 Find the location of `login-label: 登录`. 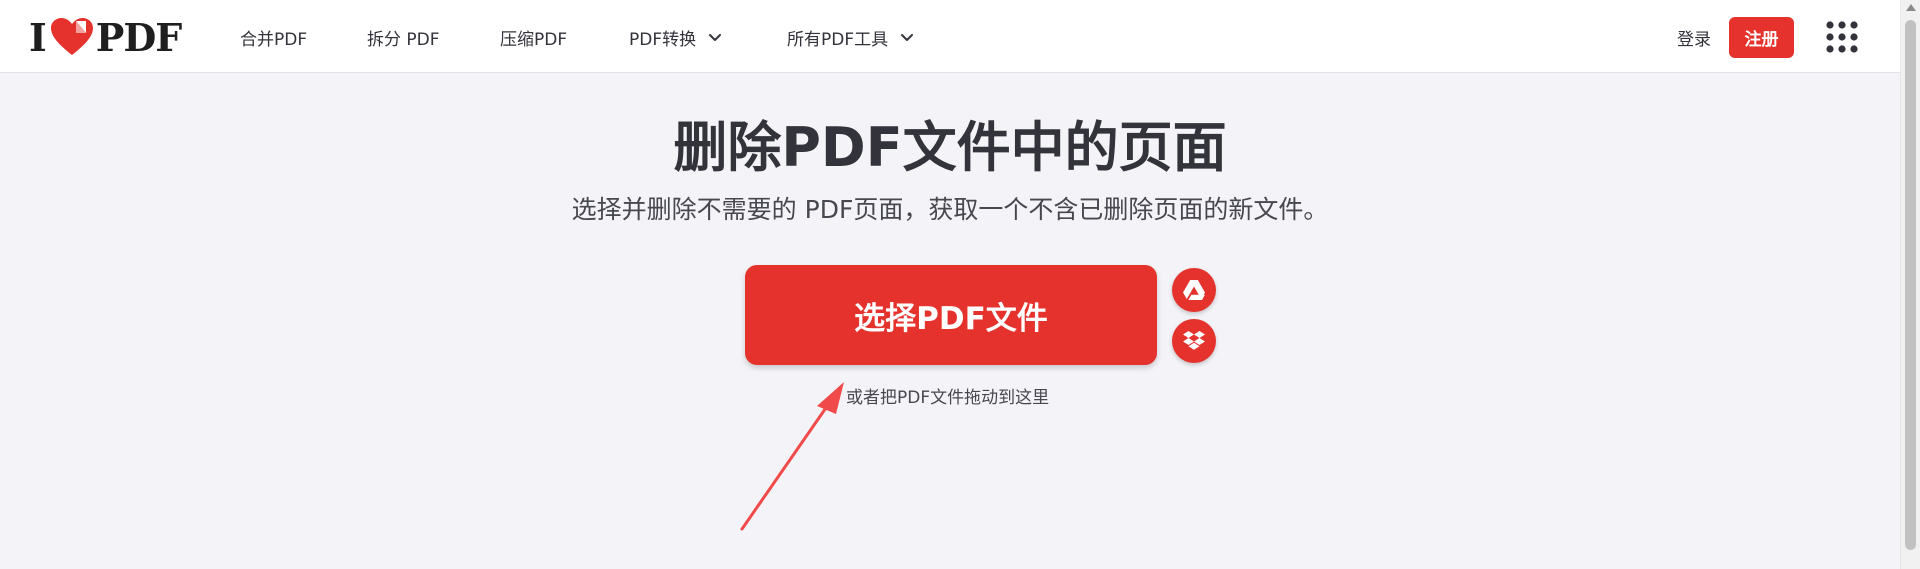

login-label: 登录 is located at coordinates (1694, 39).